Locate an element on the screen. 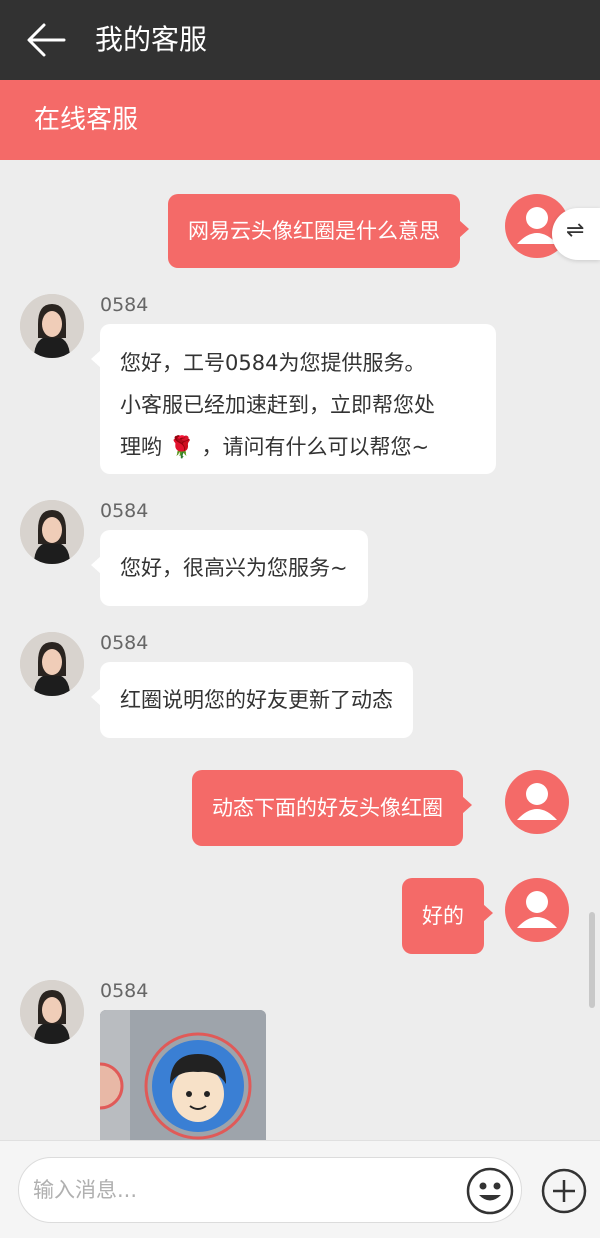  outgoing-message: 网易云头像红圈是什么意思 is located at coordinates (318, 231).